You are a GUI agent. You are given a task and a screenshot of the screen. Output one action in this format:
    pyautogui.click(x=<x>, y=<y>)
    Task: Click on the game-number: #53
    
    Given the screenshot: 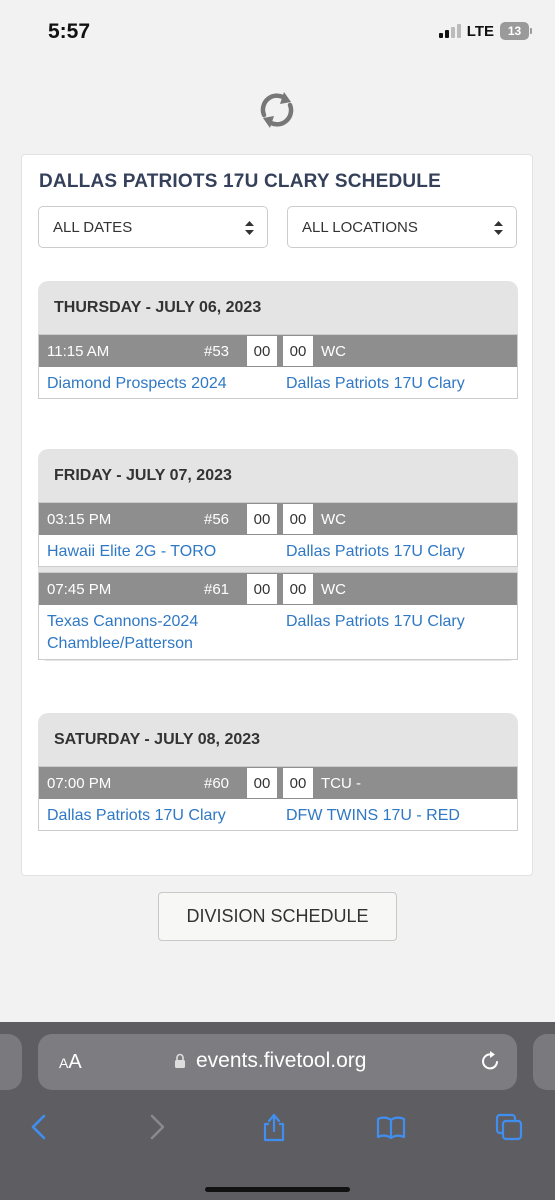 What is the action you would take?
    pyautogui.click(x=217, y=351)
    